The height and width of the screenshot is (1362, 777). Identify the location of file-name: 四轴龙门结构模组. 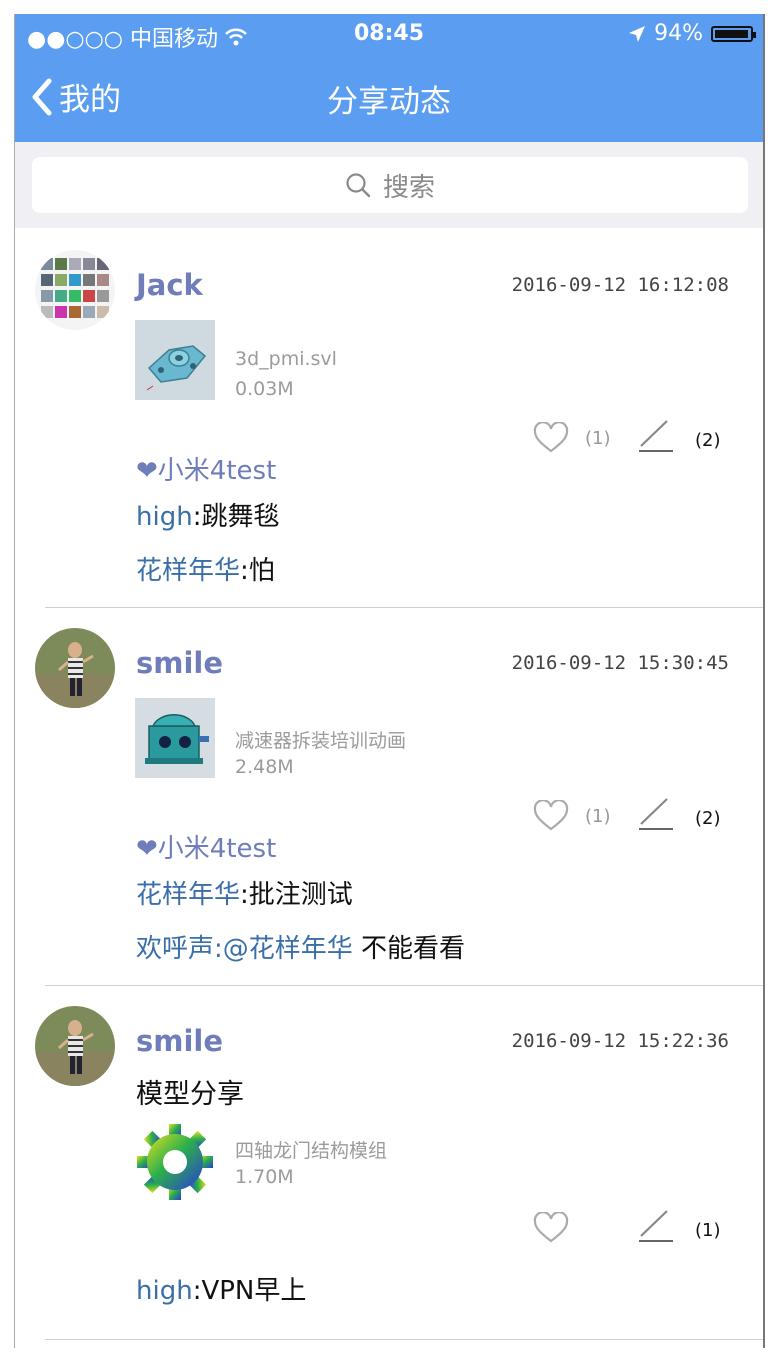
(311, 1149).